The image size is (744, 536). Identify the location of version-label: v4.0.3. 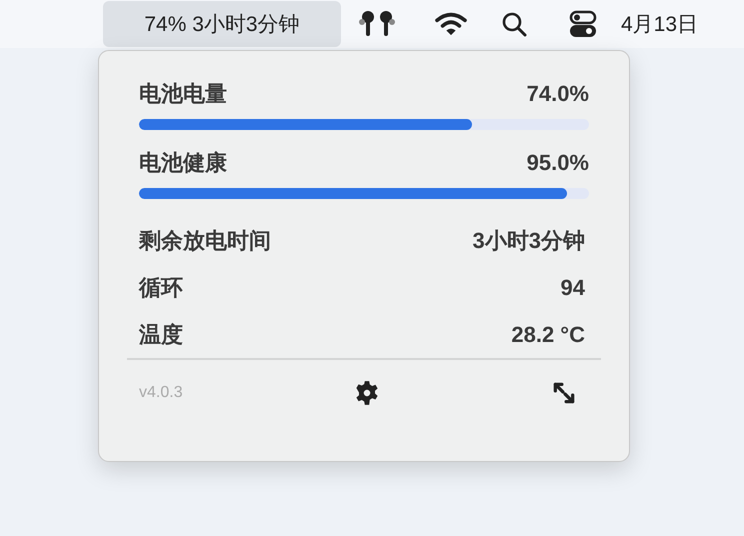
(161, 393).